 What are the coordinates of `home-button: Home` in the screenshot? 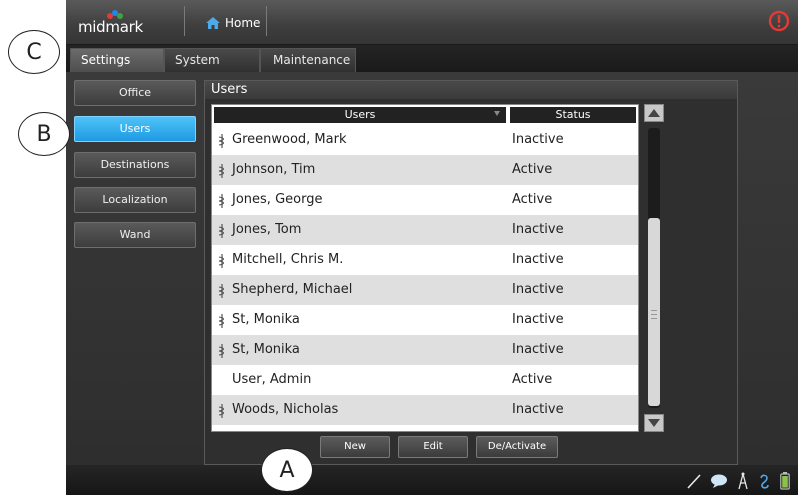 It's located at (232, 23).